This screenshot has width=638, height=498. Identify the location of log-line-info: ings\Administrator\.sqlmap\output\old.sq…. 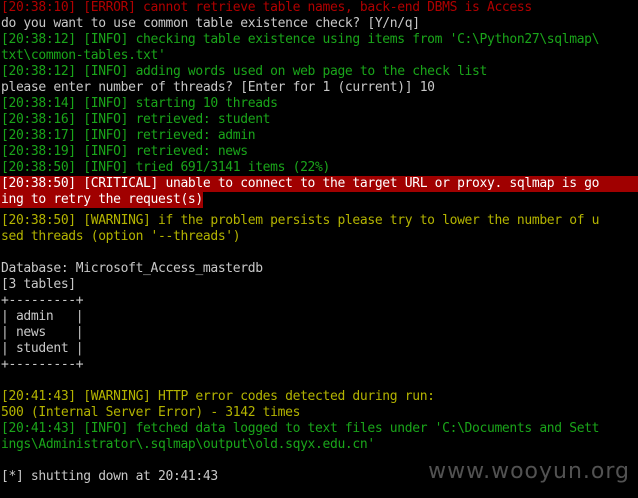
(188, 444).